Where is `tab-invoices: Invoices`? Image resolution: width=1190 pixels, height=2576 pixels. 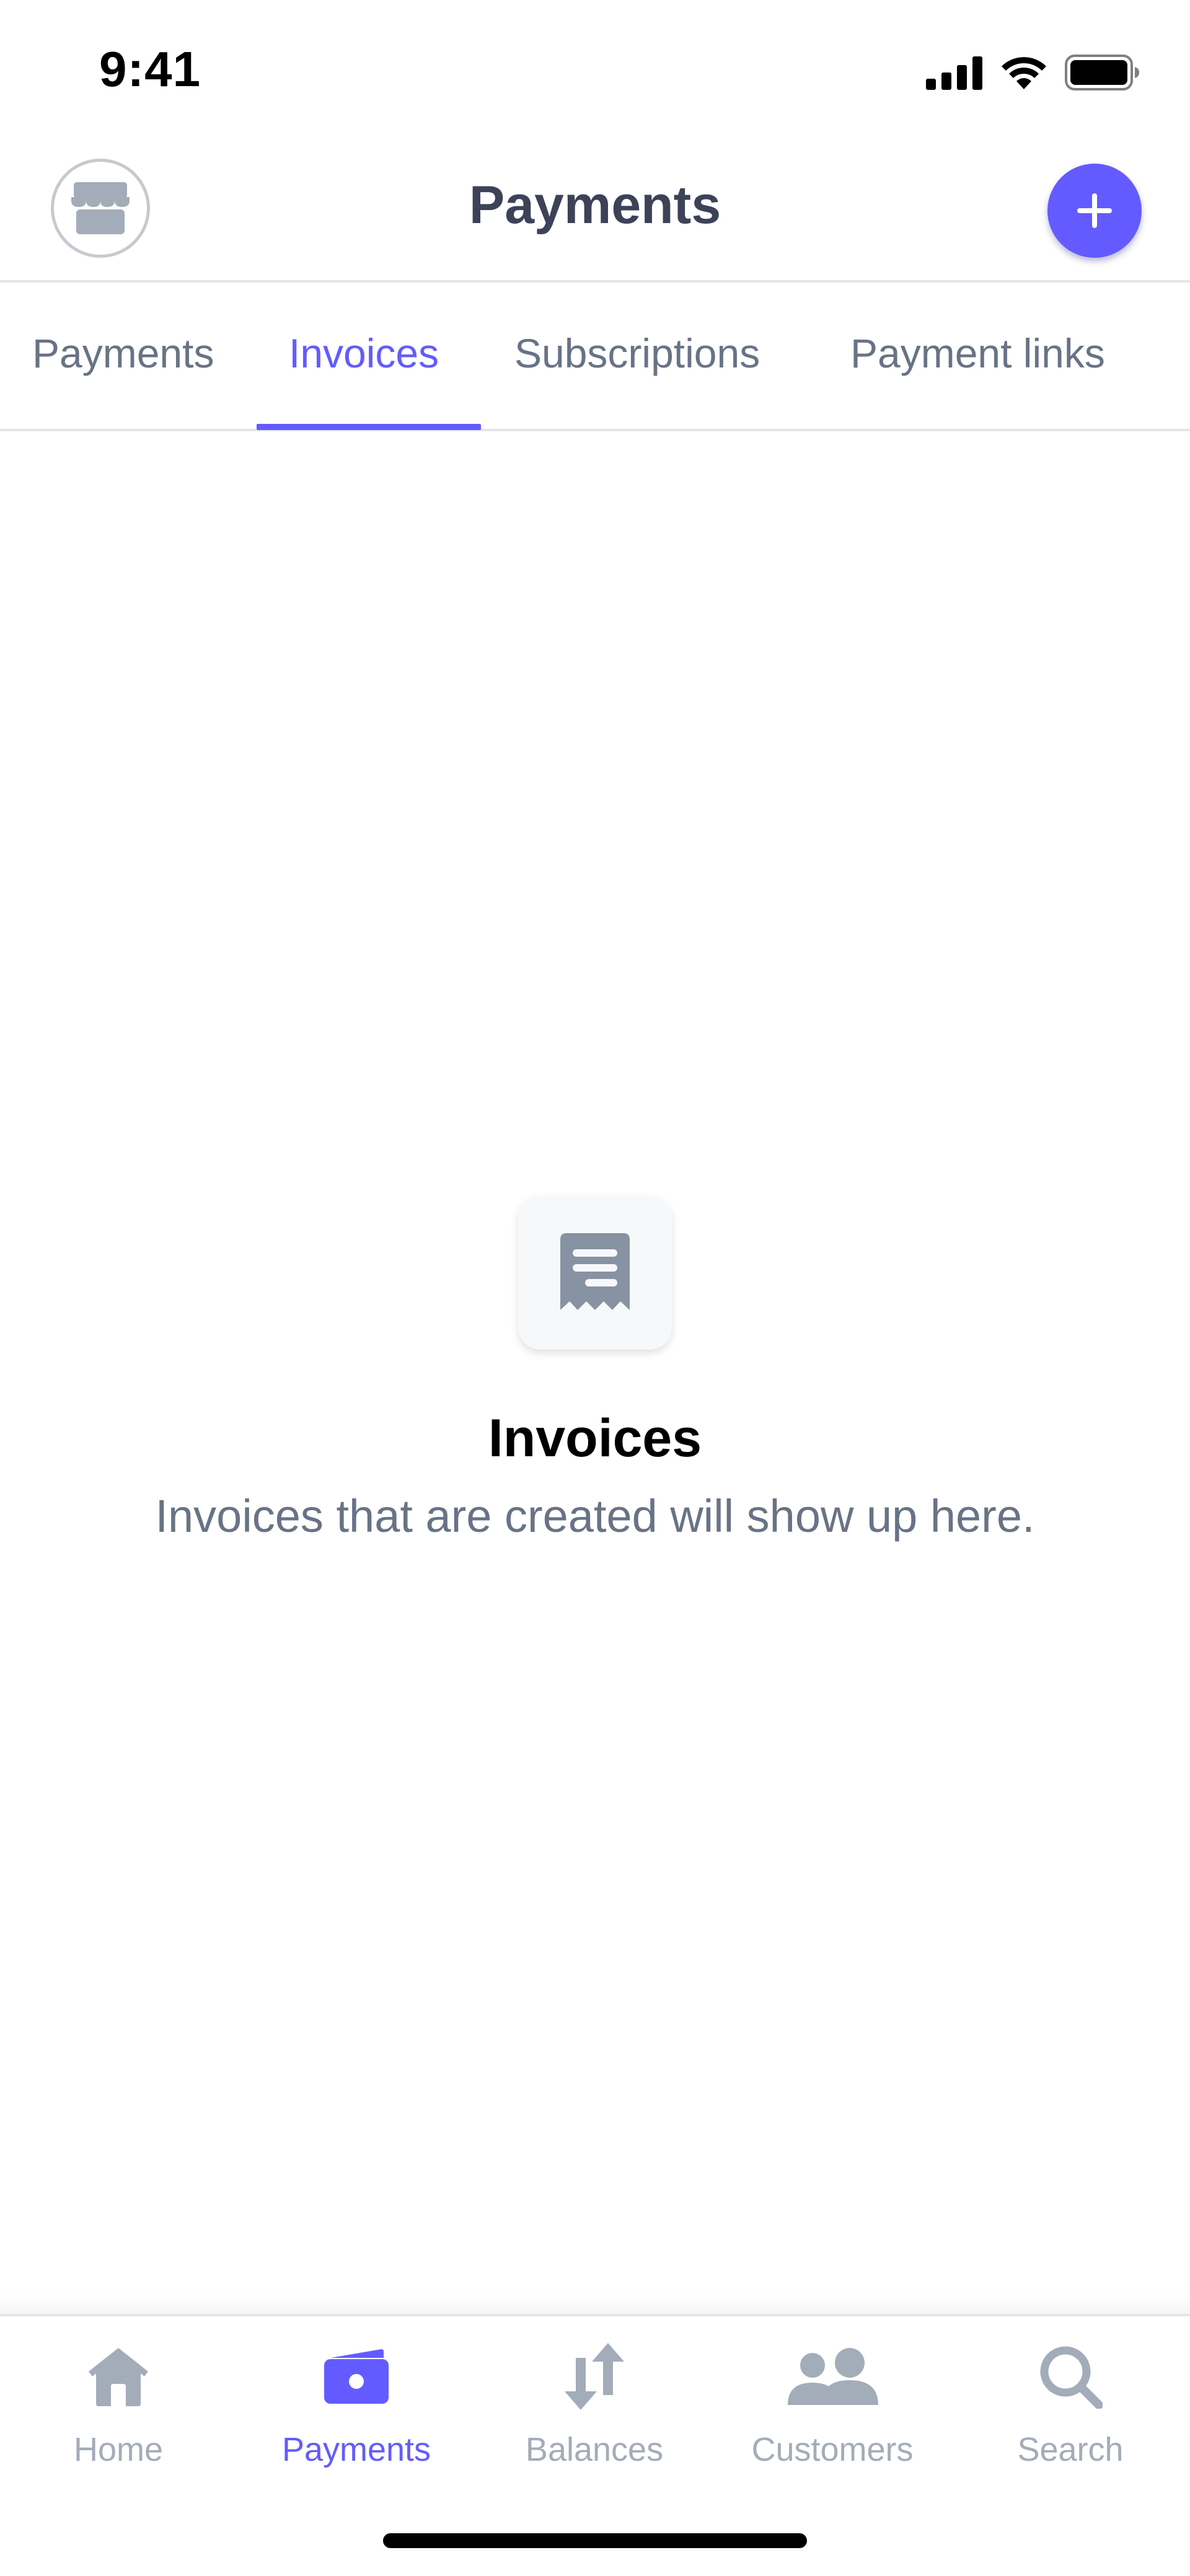
tab-invoices: Invoices is located at coordinates (364, 353).